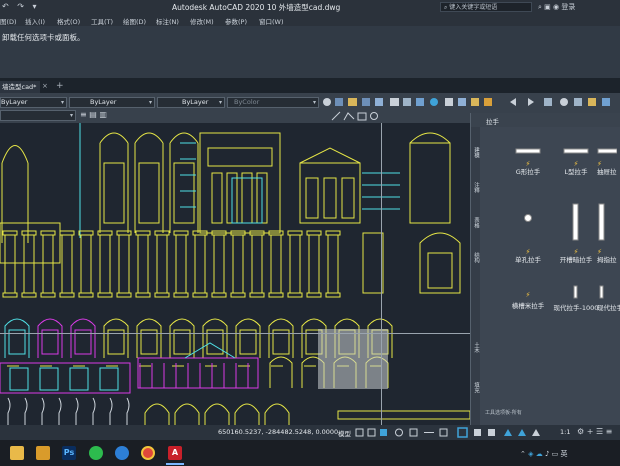 Image resolution: width=620 pixels, height=466 pixels. I want to click on line-icon, so click(336, 116).